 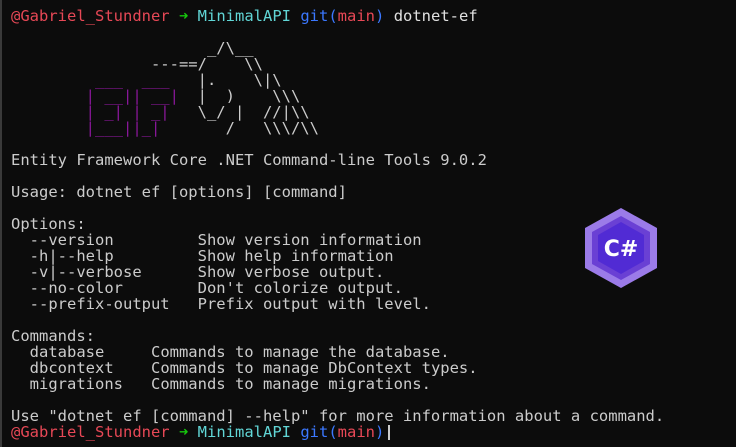 What do you see at coordinates (160, 112) in the screenshot?
I see `ef-ascii-art-line-5: | _| | _| \_/ | //|\\` at bounding box center [160, 112].